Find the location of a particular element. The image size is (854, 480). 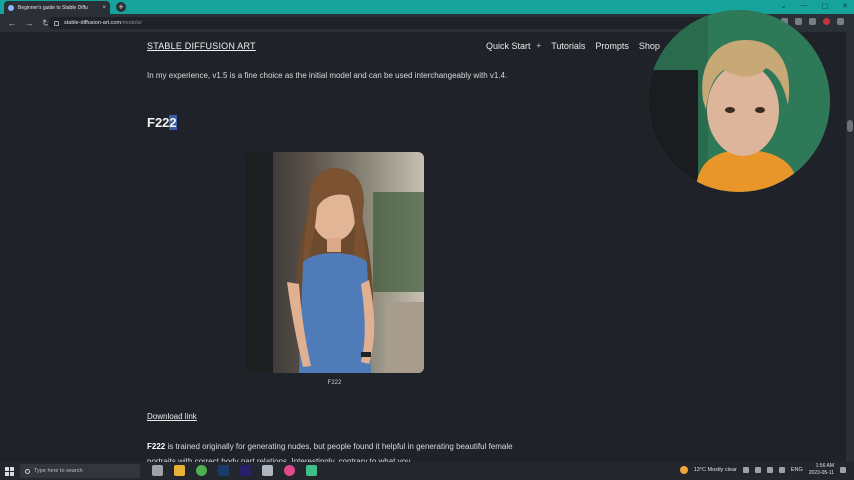

paragraph-bold-term: F222 is located at coordinates (156, 446).